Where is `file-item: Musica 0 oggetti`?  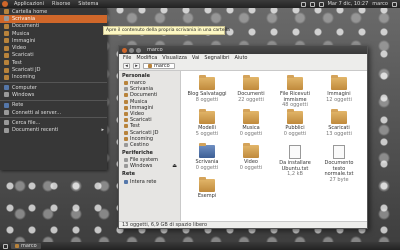 file-item: Musica 0 oggetti is located at coordinates (251, 123).